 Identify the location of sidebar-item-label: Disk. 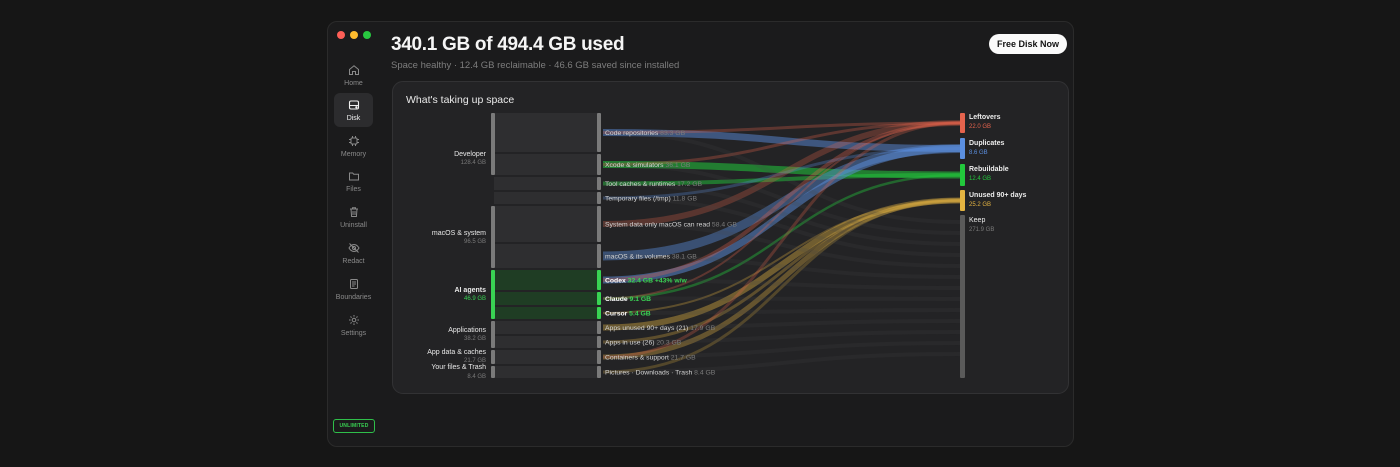
(353, 118).